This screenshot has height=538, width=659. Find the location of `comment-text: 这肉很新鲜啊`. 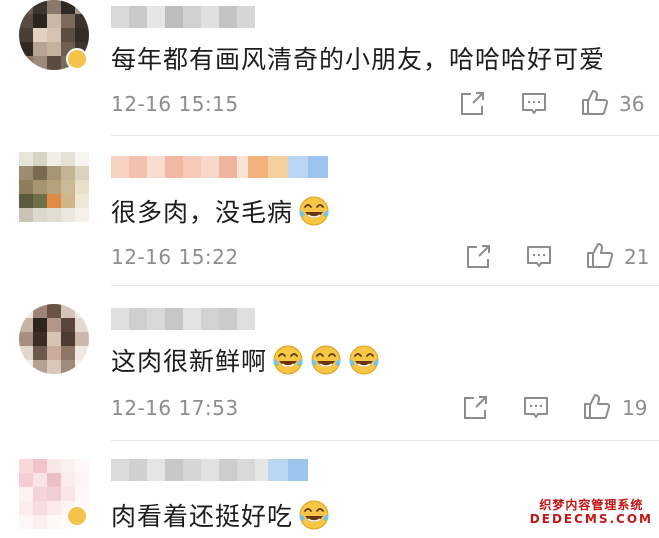

comment-text: 这肉很新鲜啊 is located at coordinates (246, 360).